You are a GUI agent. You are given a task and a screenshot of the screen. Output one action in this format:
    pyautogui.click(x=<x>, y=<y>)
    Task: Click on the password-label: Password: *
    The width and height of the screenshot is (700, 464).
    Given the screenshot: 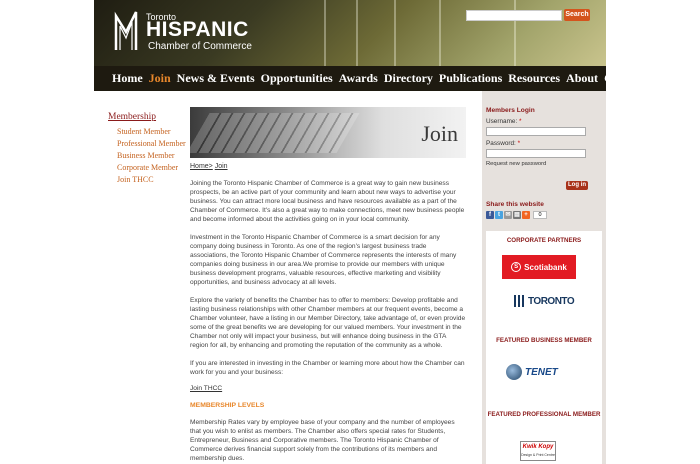 What is the action you would take?
    pyautogui.click(x=542, y=143)
    